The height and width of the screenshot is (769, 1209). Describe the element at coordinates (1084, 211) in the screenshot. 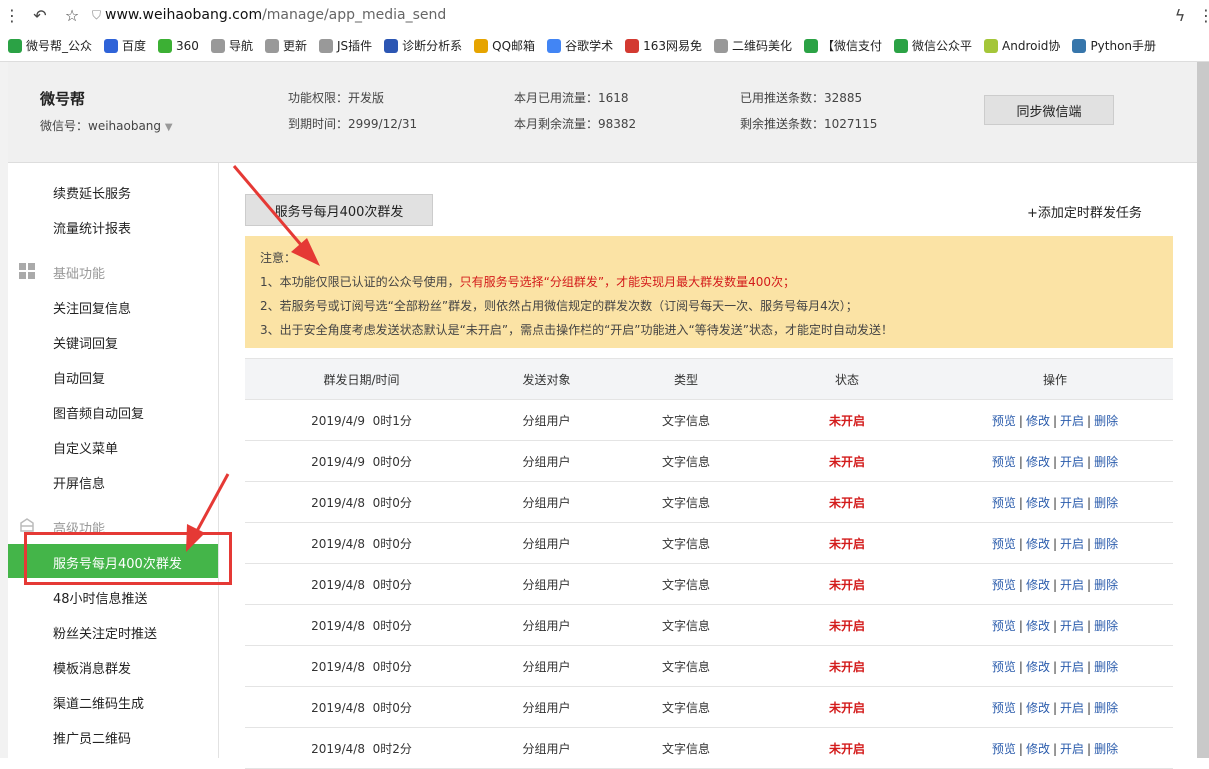

I see `add-timed-task-link: +添加定时群发任务` at that location.